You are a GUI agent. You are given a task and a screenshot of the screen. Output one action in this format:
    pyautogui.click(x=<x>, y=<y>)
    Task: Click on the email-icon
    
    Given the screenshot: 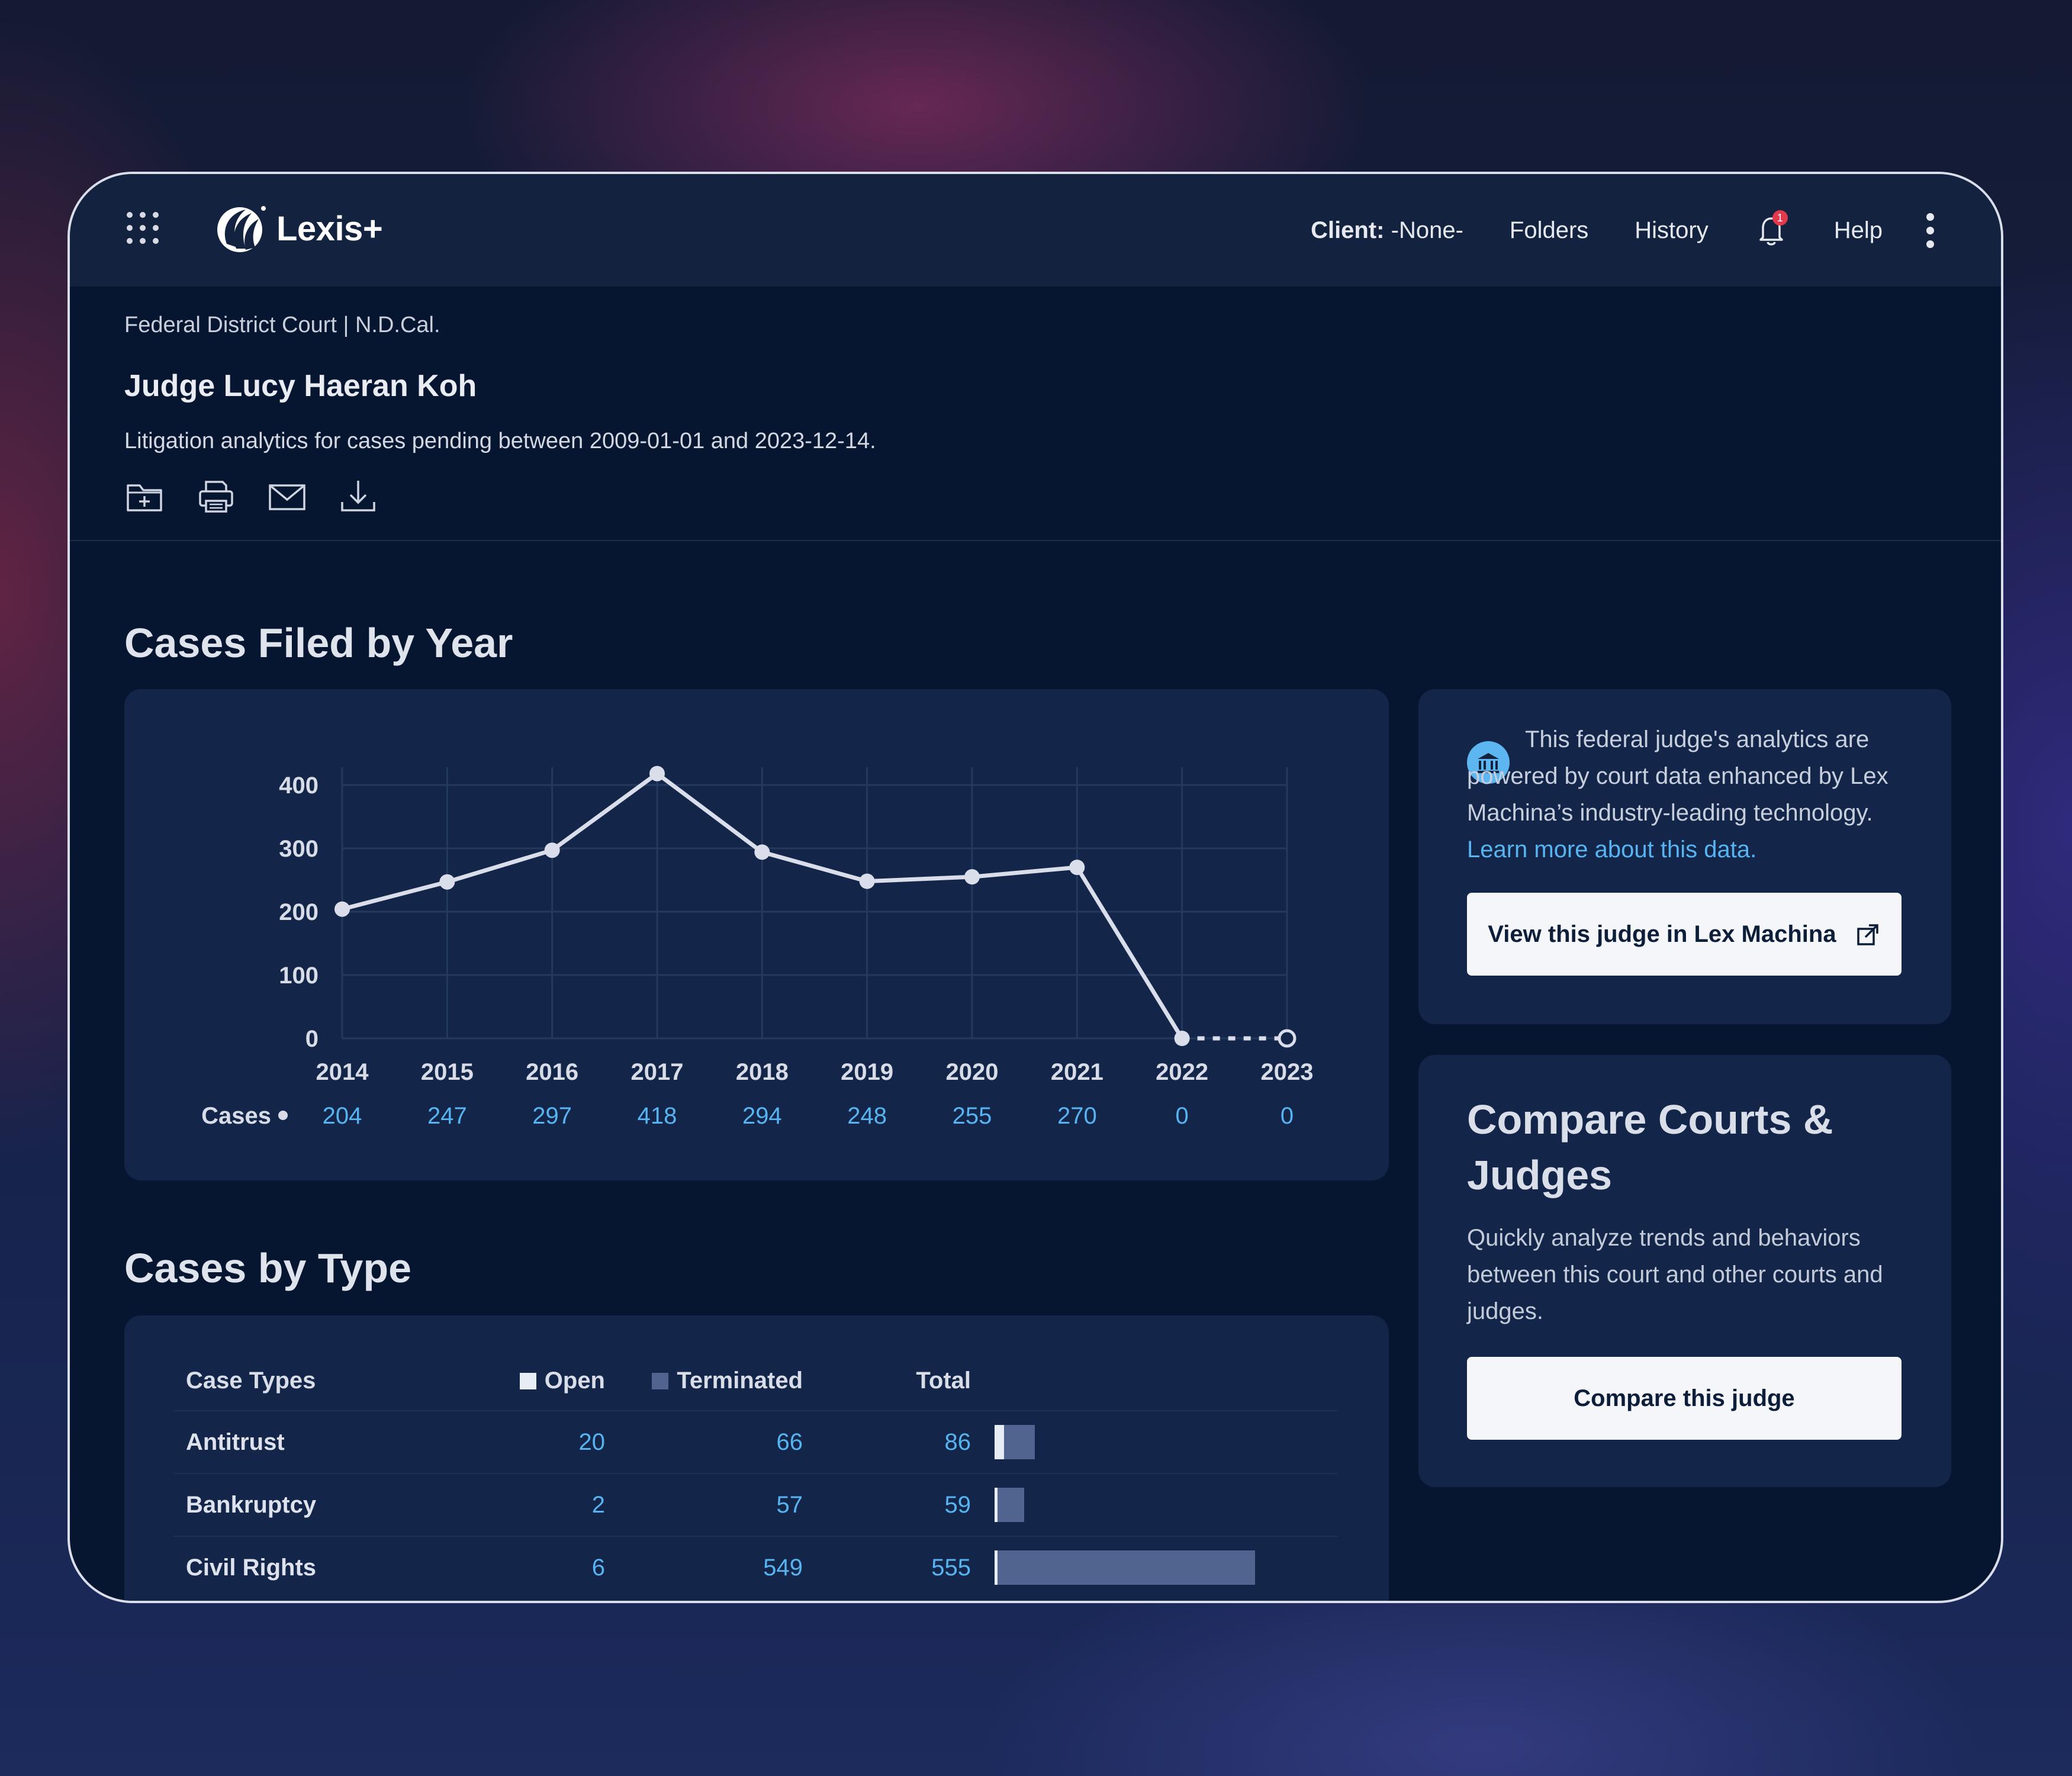 What is the action you would take?
    pyautogui.click(x=287, y=496)
    